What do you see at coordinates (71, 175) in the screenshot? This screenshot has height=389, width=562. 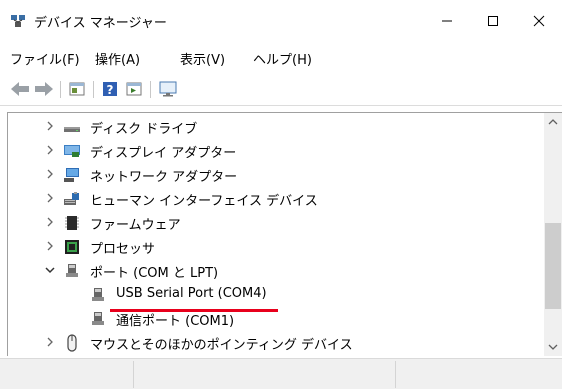 I see `network-adapter-icon` at bounding box center [71, 175].